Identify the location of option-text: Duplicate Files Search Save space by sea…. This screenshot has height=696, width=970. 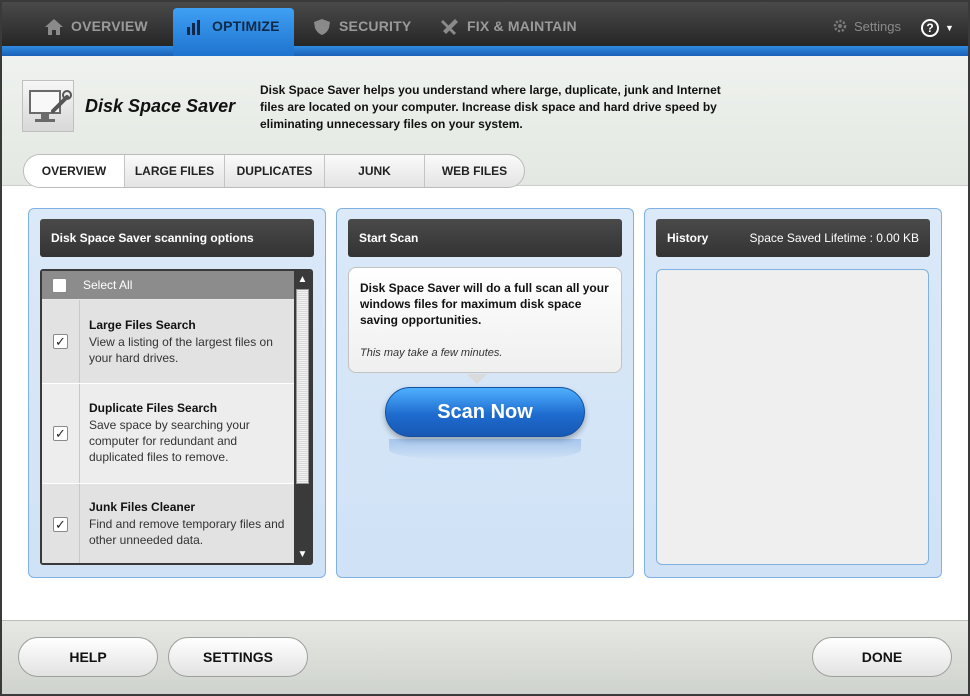
(188, 433).